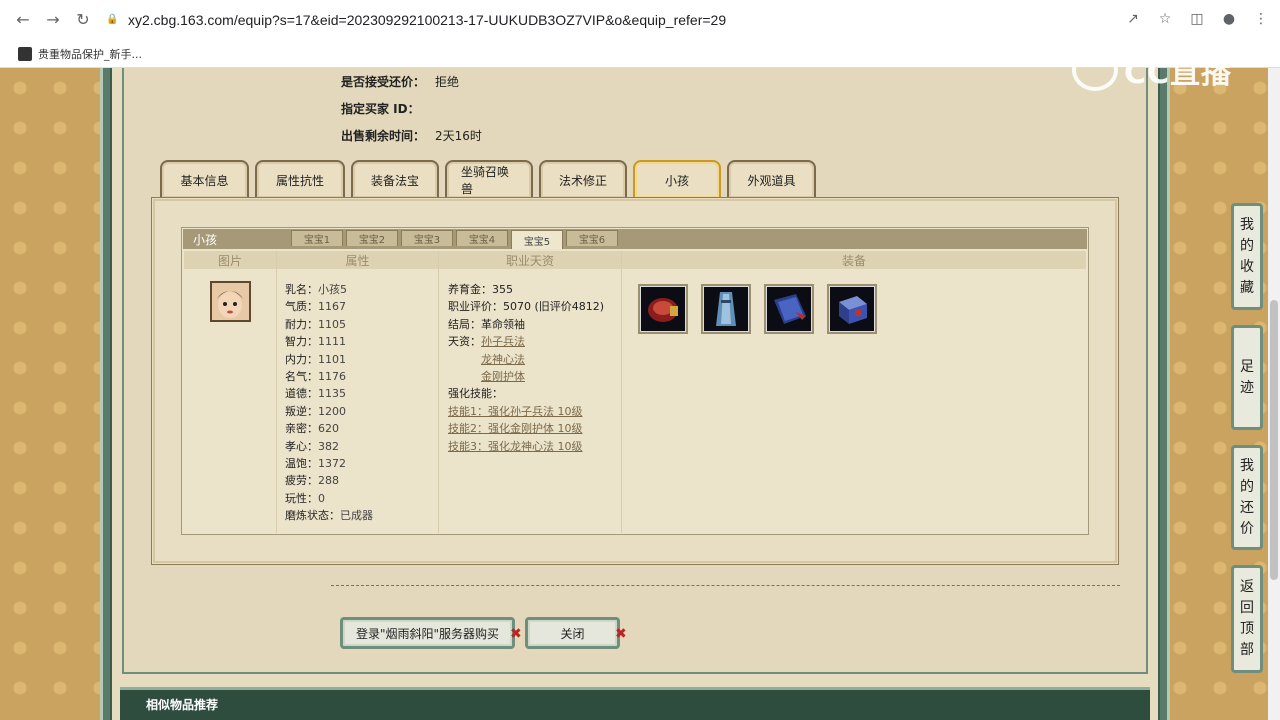 This screenshot has height=720, width=1280. What do you see at coordinates (592, 238) in the screenshot?
I see `subtab-baby-6: 宝宝6` at bounding box center [592, 238].